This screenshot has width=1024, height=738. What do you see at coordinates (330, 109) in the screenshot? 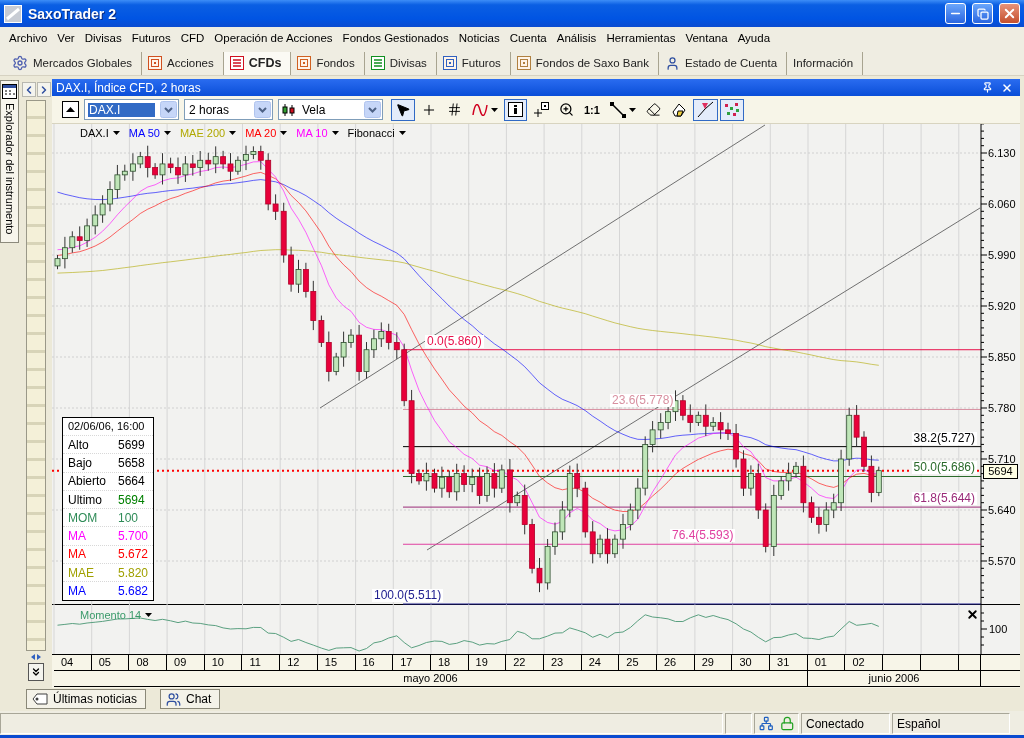
I see `dropdown-field: Vela` at bounding box center [330, 109].